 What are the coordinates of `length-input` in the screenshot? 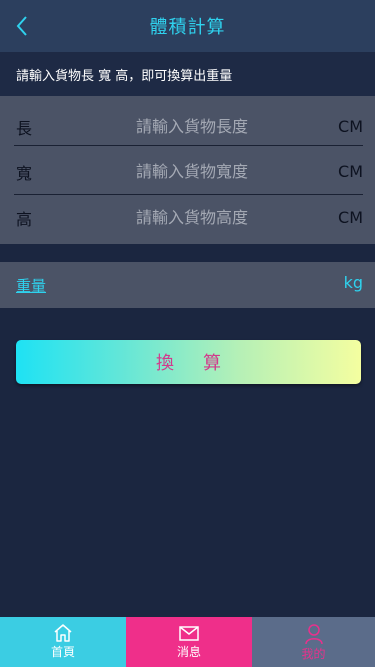 It's located at (221, 126).